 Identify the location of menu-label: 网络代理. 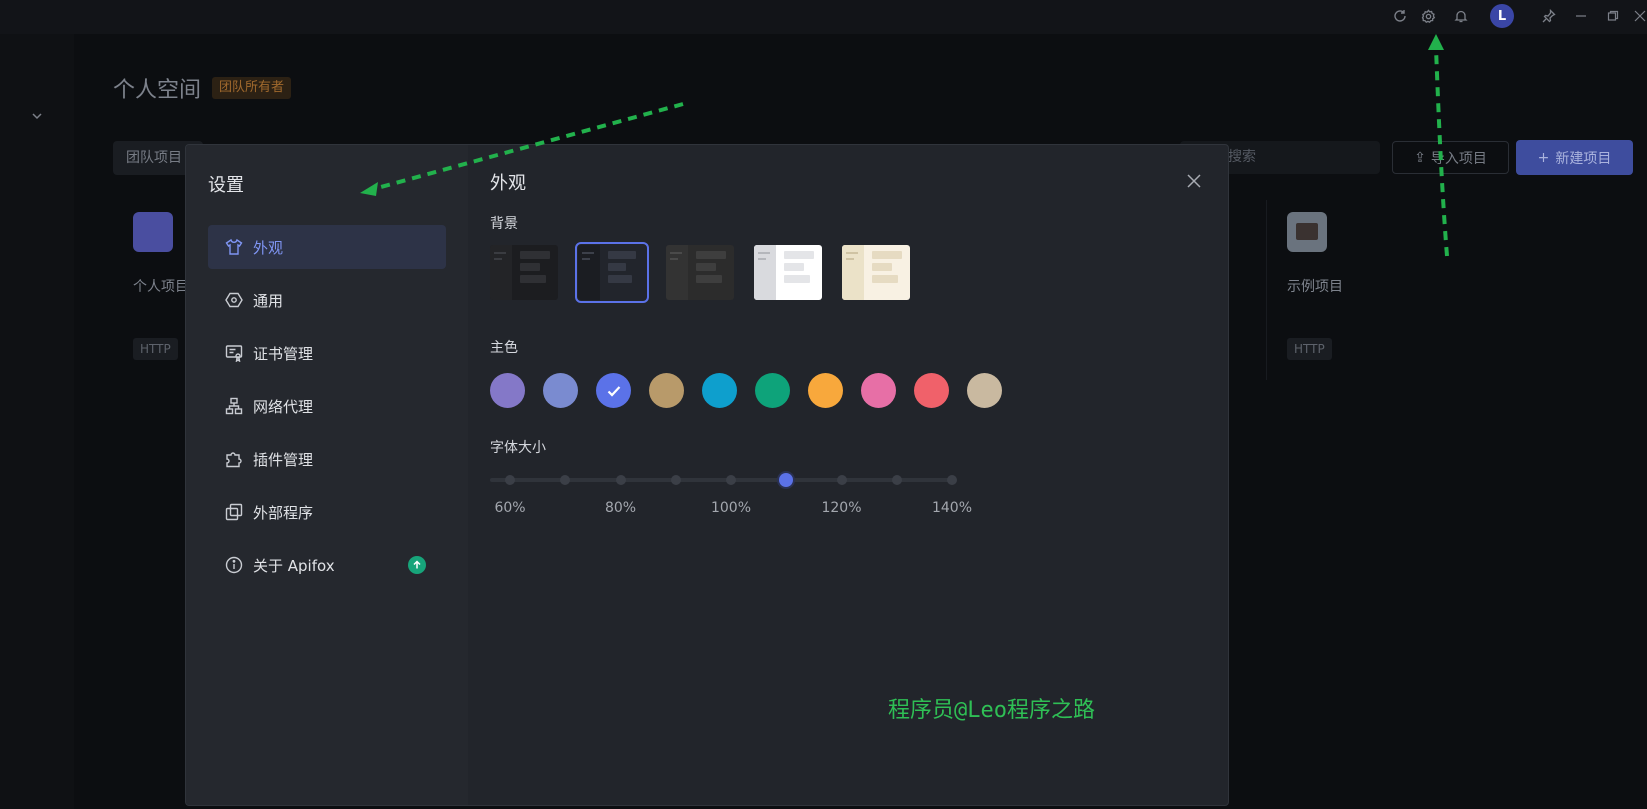
(283, 406).